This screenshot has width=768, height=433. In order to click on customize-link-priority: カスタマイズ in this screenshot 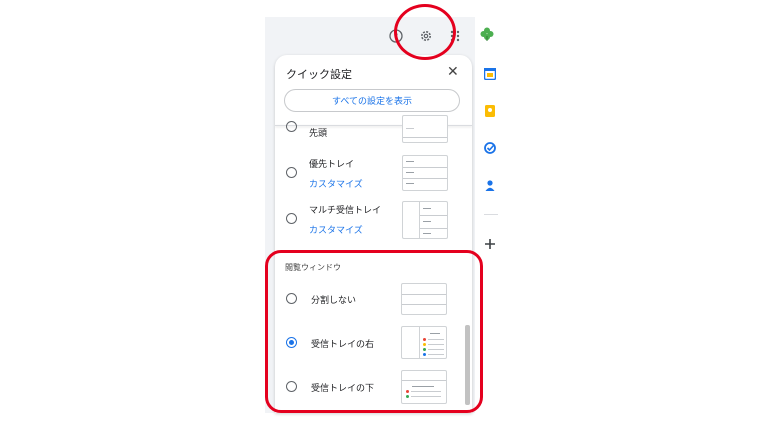, I will do `click(336, 183)`.